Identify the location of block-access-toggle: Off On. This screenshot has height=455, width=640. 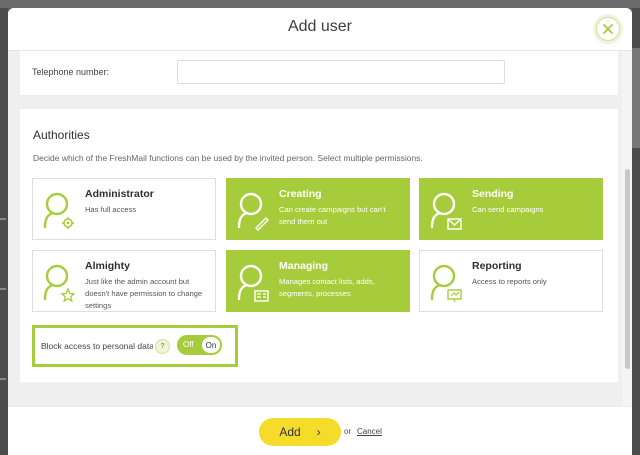
(199, 345).